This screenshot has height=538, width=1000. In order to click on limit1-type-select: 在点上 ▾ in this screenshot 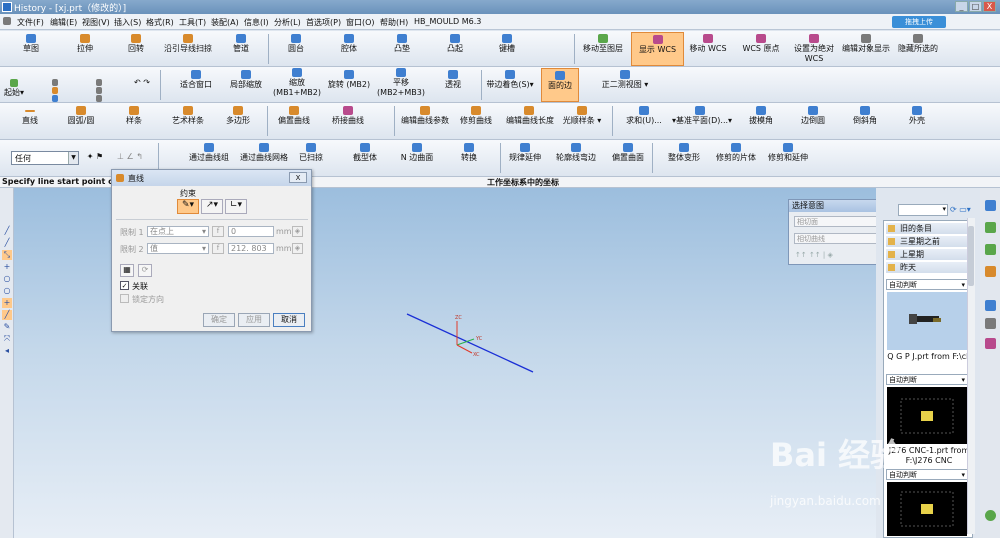, I will do `click(178, 231)`.